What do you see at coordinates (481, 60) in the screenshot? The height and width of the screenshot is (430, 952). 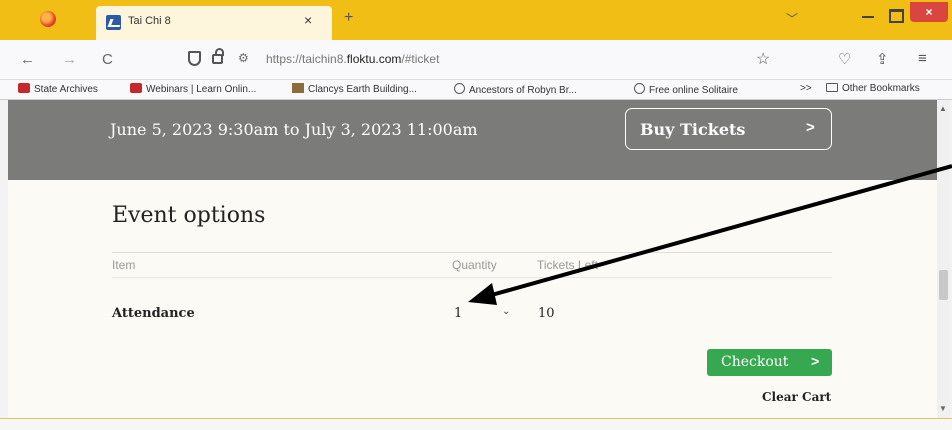 I see `url-bar: ⚙ https://taichin8.floktu.com/#ticket ☆` at bounding box center [481, 60].